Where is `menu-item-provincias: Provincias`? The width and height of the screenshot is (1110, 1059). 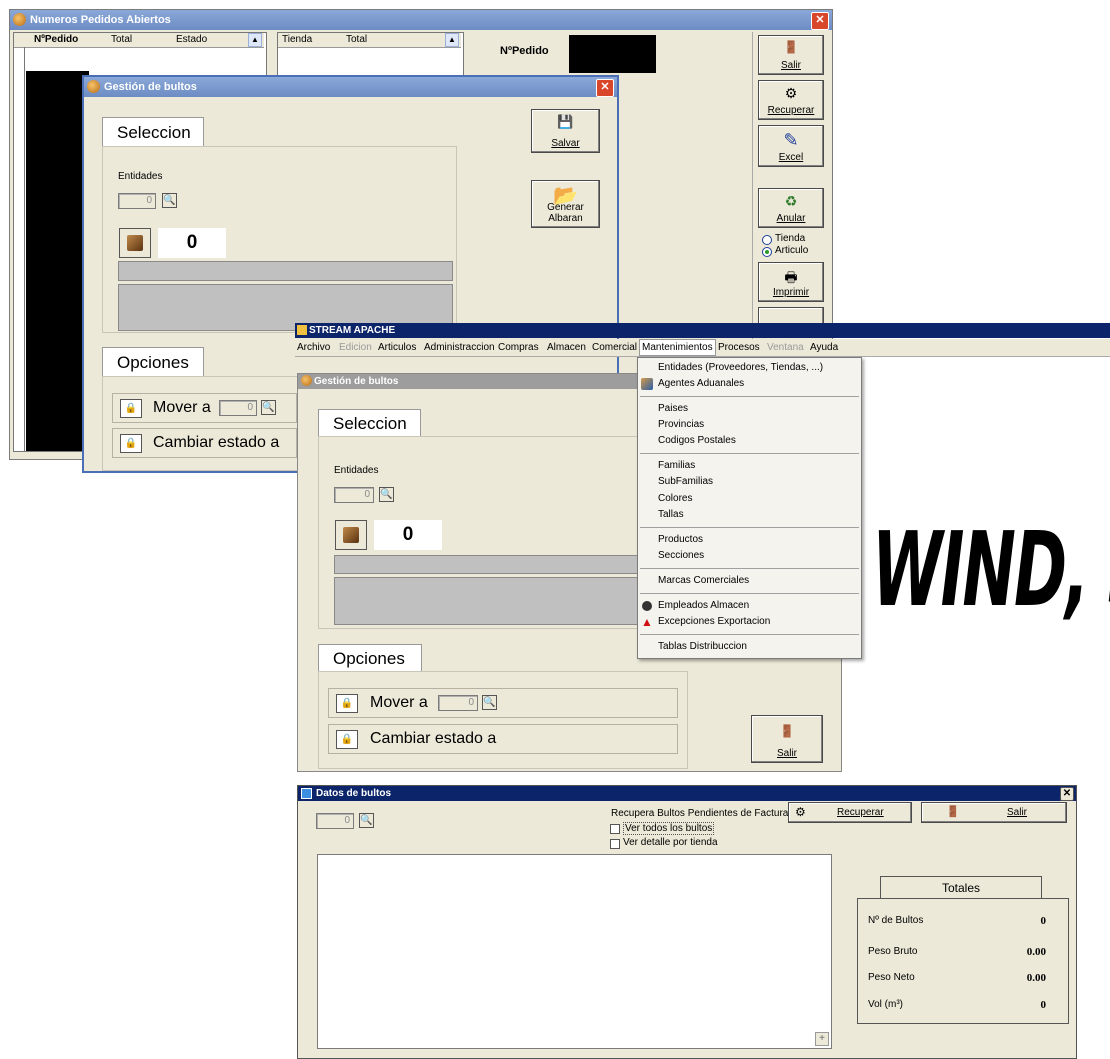
menu-item-provincias: Provincias is located at coordinates (749, 425).